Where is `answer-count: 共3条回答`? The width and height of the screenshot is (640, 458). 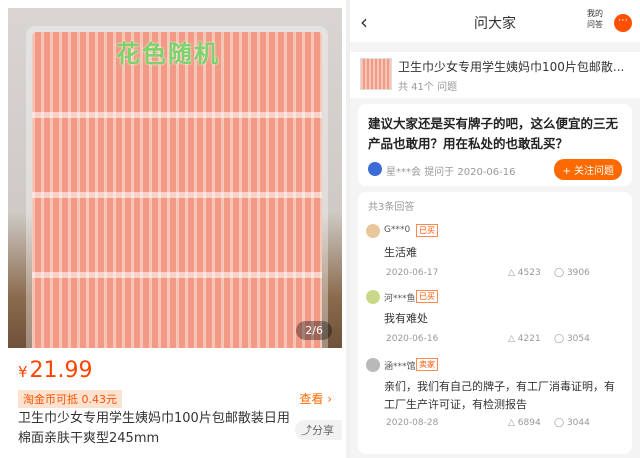 answer-count: 共3条回答 is located at coordinates (391, 207).